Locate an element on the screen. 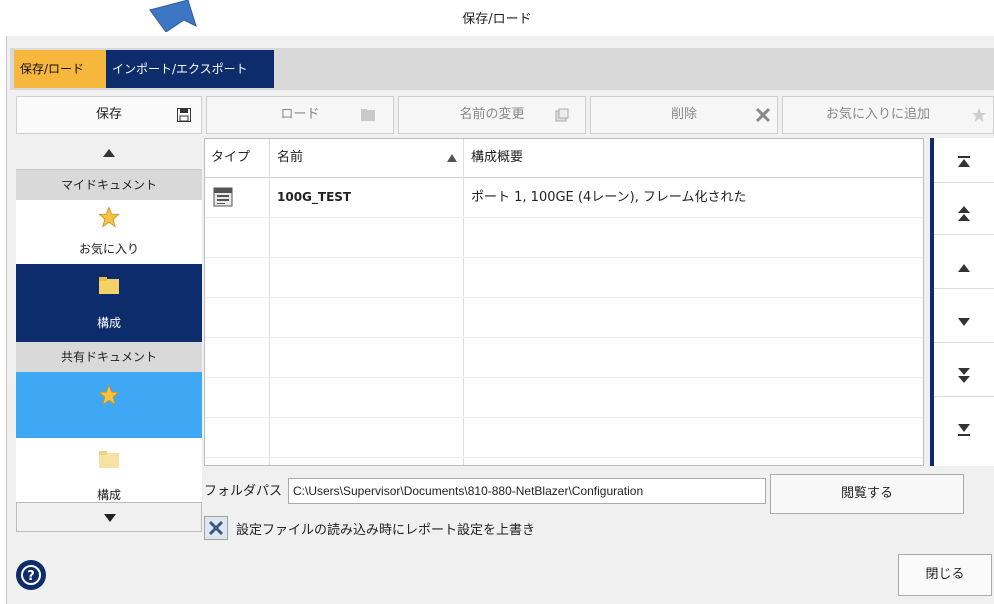 This screenshot has width=994, height=604. table-row: 100G_TEST ポート 1, 100GE (4レーン), フレーム化された is located at coordinates (564, 197).